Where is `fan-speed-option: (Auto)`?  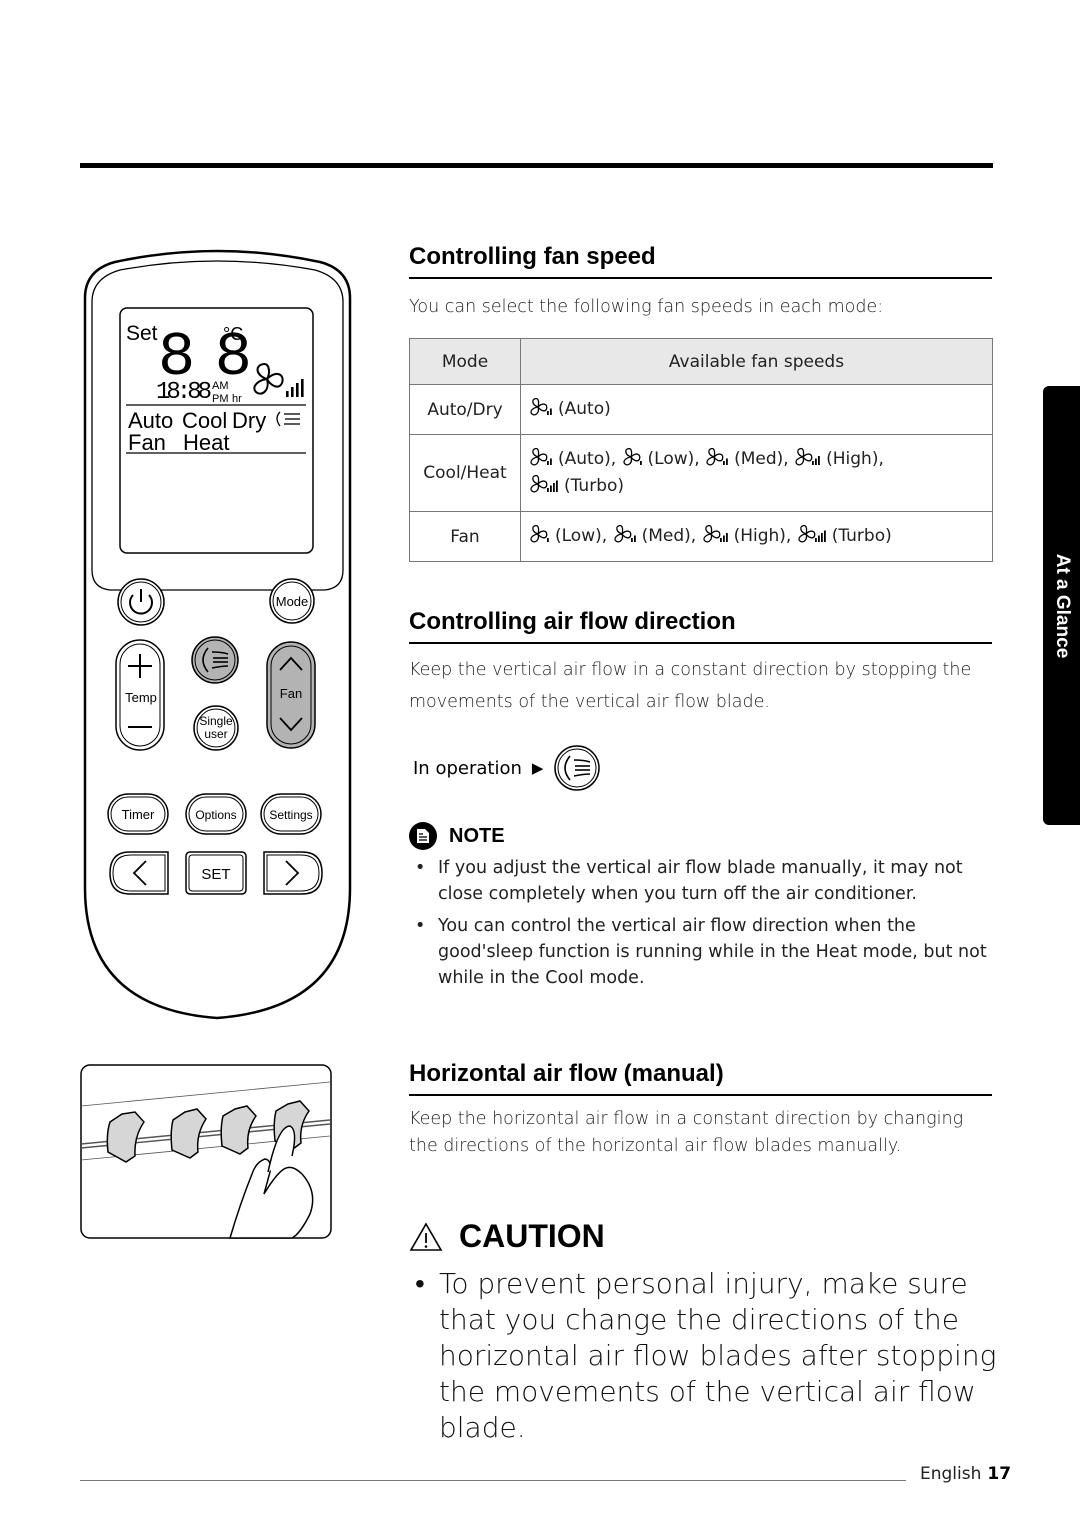 fan-speed-option: (Auto) is located at coordinates (570, 408).